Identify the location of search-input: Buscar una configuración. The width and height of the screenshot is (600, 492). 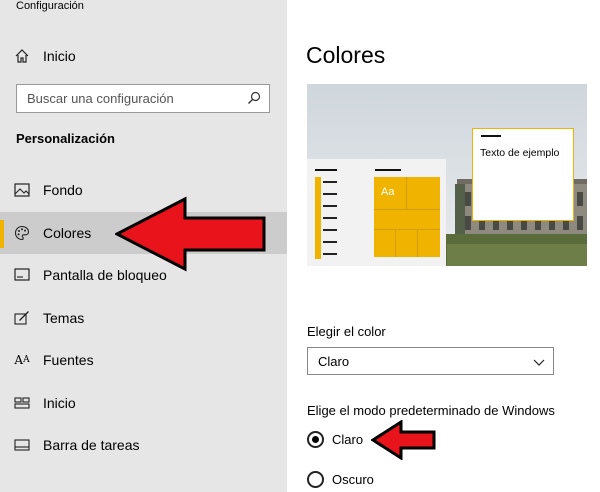
(143, 98).